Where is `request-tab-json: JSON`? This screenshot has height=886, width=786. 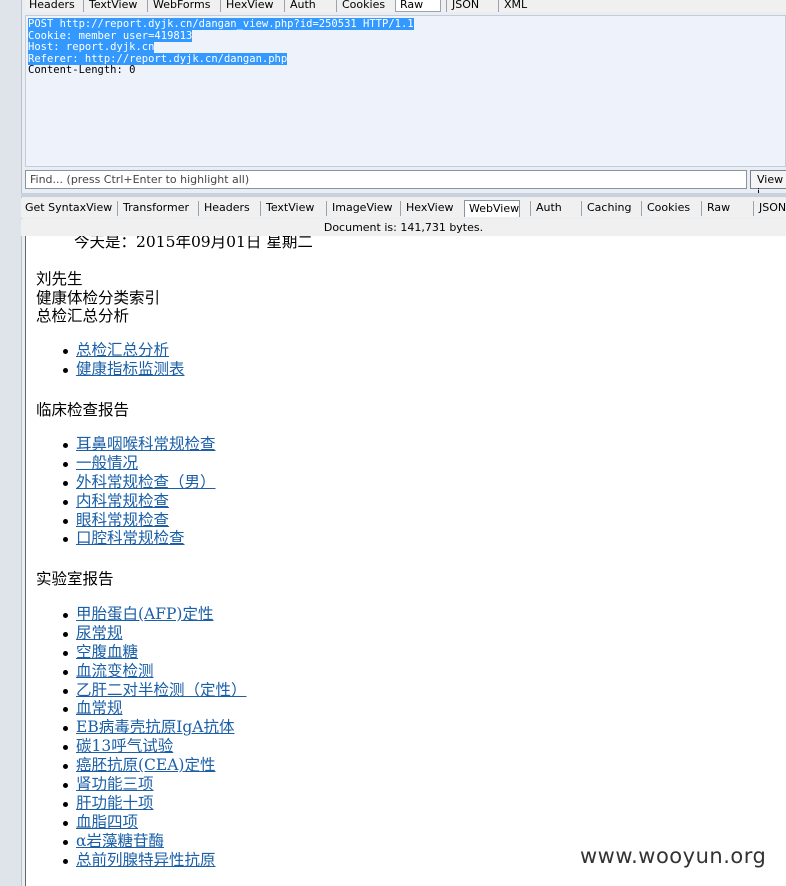 request-tab-json: JSON is located at coordinates (464, 6).